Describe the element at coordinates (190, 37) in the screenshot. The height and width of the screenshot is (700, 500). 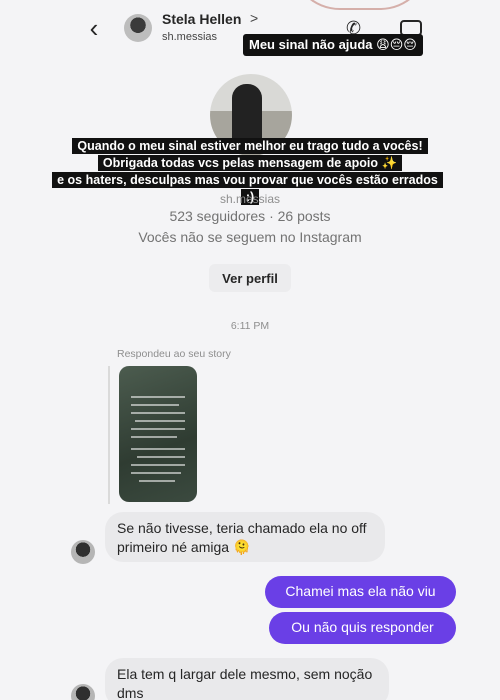
I see `contact-username: sh.messias` at that location.